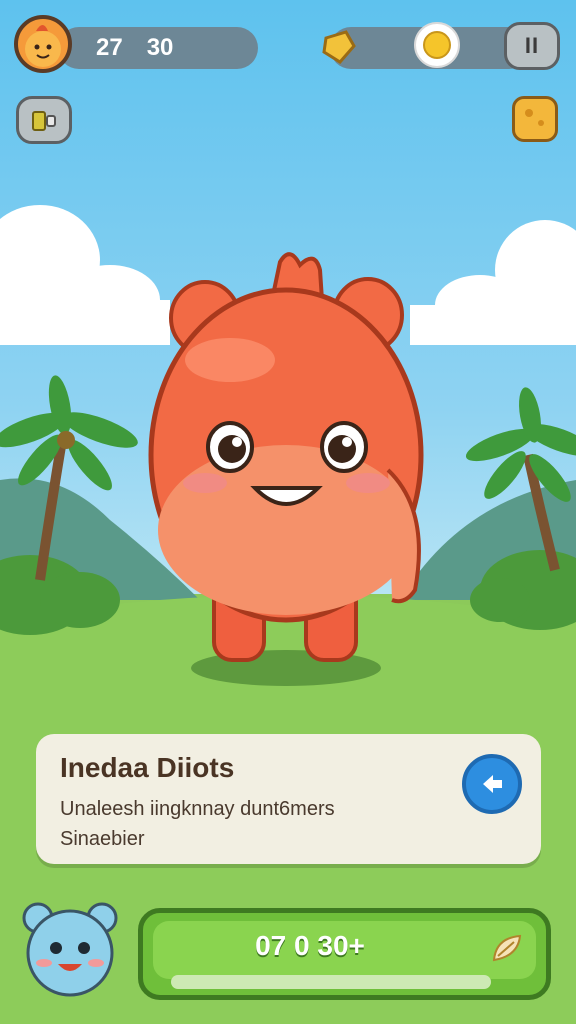 Image resolution: width=576 pixels, height=1024 pixels. Describe the element at coordinates (493, 282) in the screenshot. I see `cloud-right` at that location.